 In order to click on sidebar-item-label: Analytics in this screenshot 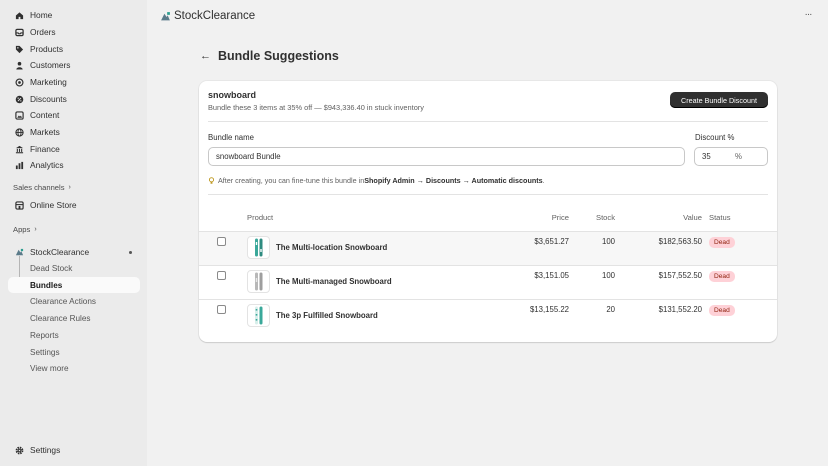, I will do `click(47, 165)`.